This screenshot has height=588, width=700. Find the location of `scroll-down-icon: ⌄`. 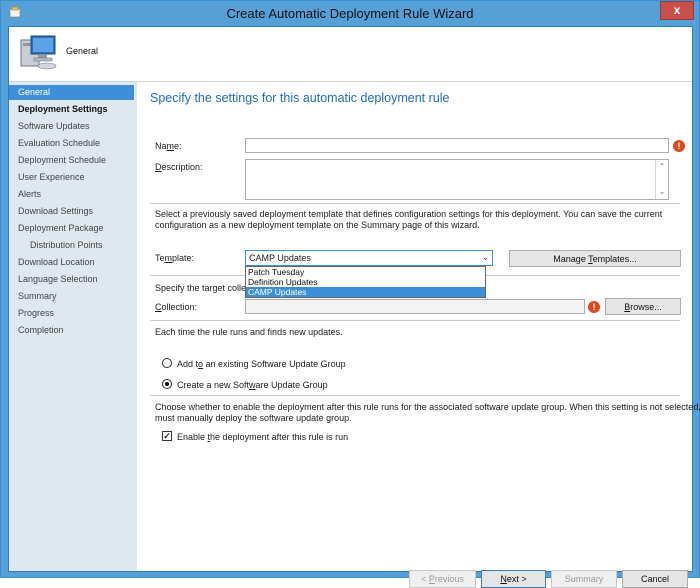

scroll-down-icon: ⌄ is located at coordinates (662, 192).